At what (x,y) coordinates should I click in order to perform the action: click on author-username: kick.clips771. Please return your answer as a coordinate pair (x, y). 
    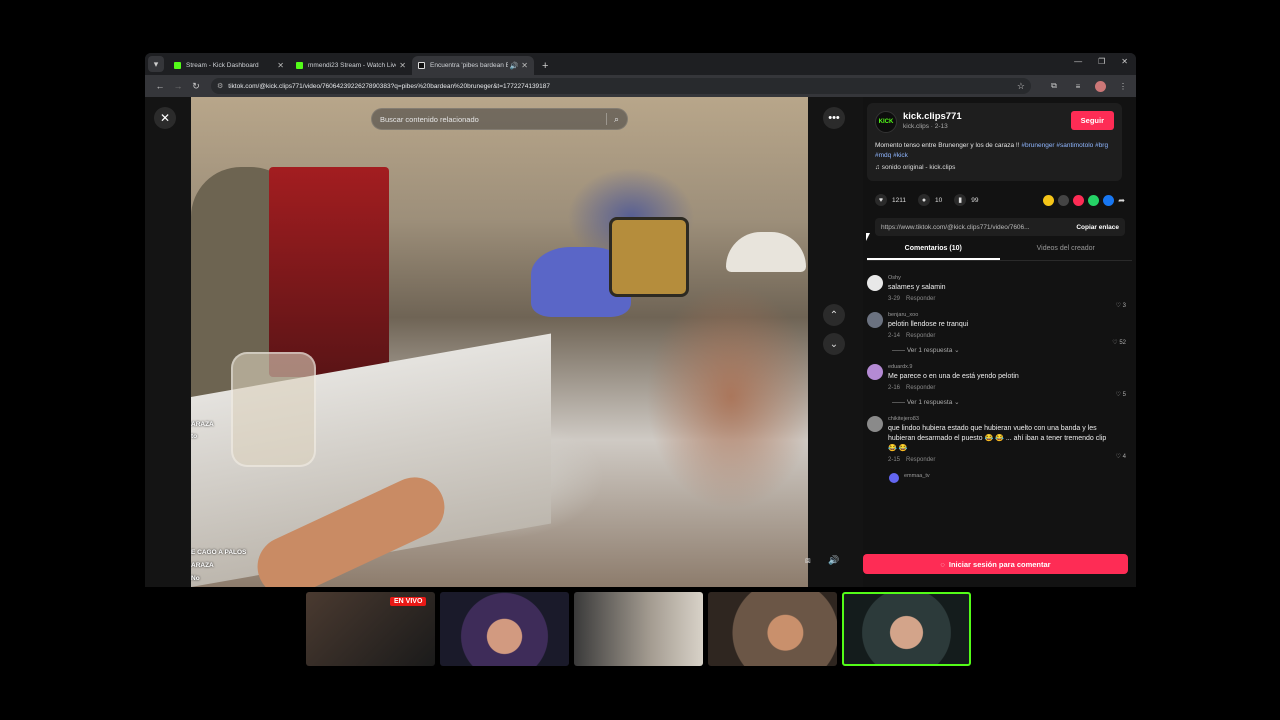
    Looking at the image, I should click on (987, 116).